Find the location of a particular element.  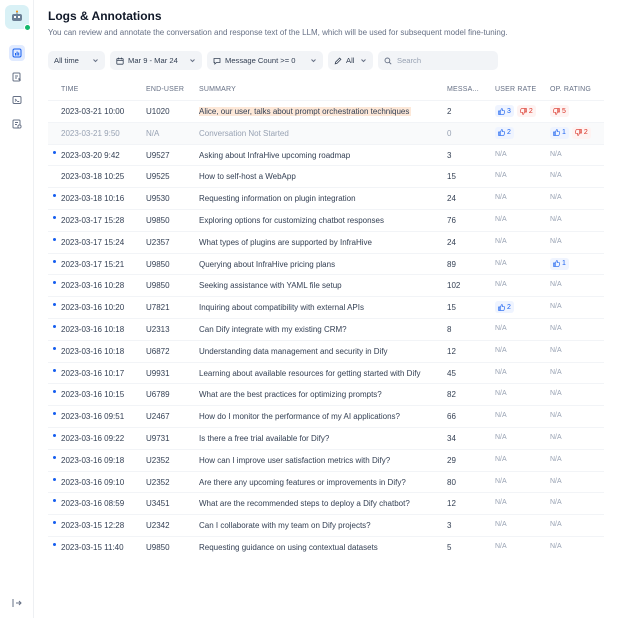

search-input is located at coordinates (442, 60).